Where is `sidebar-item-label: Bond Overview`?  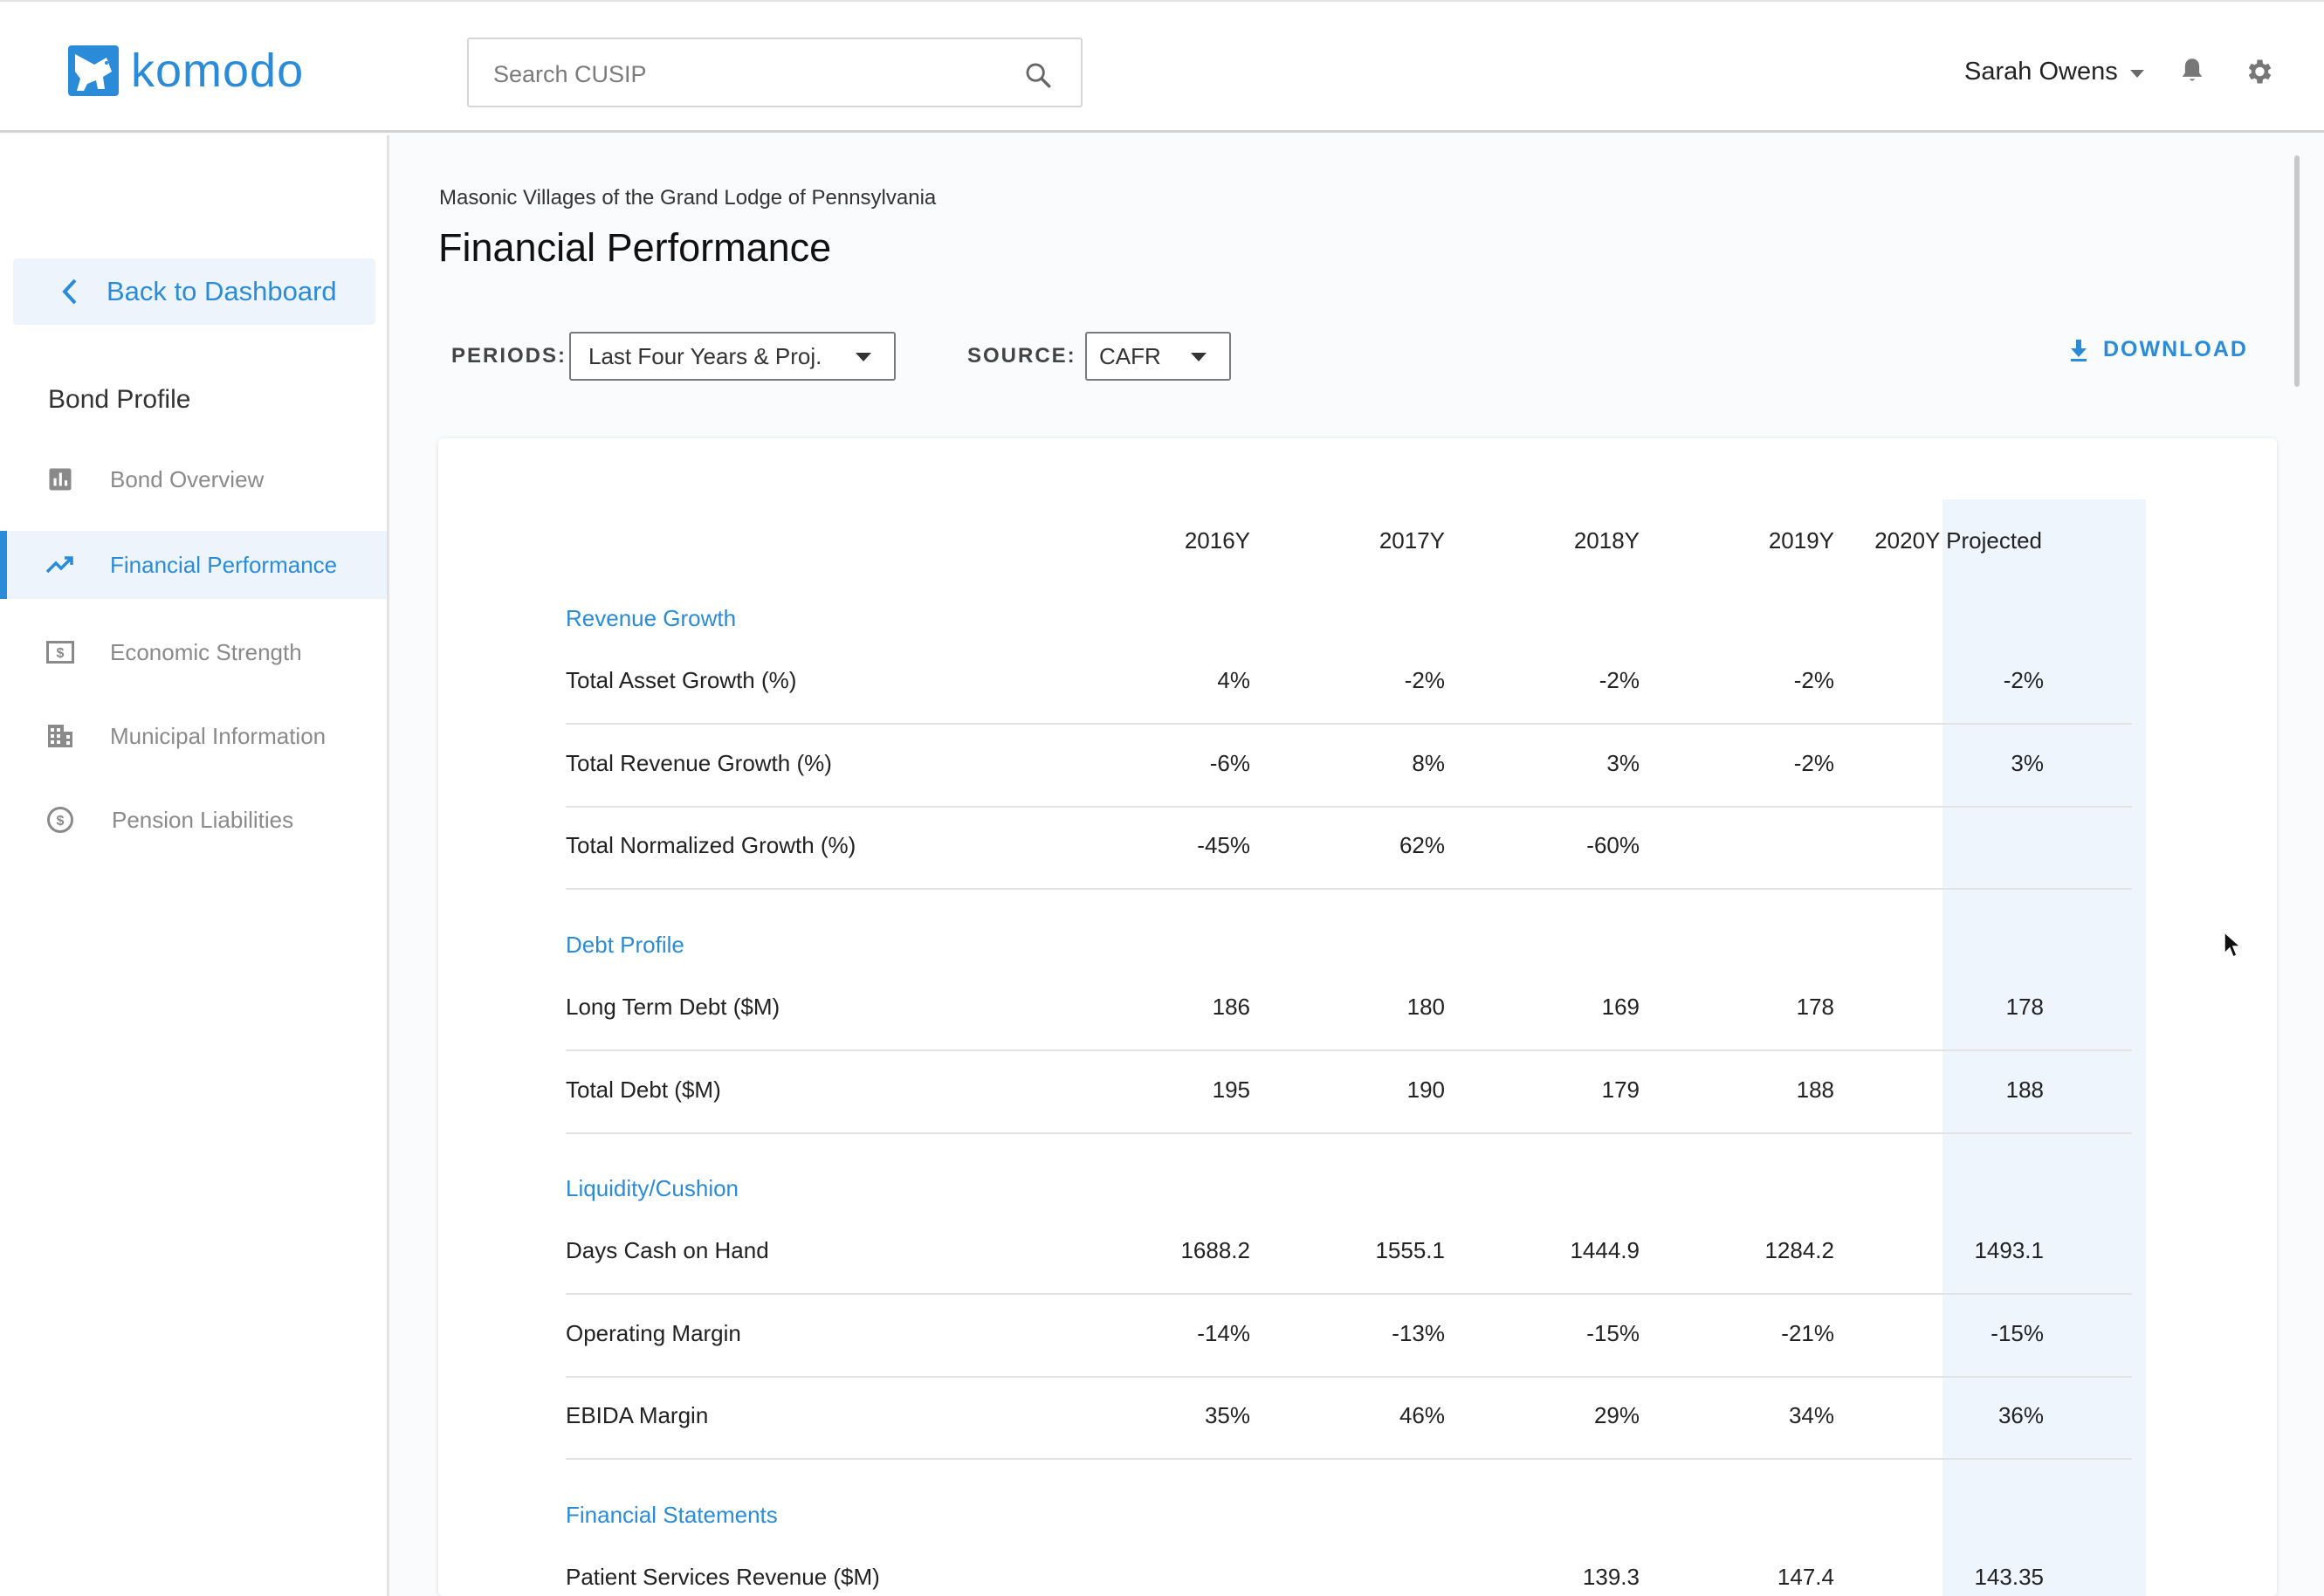 sidebar-item-label: Bond Overview is located at coordinates (188, 479).